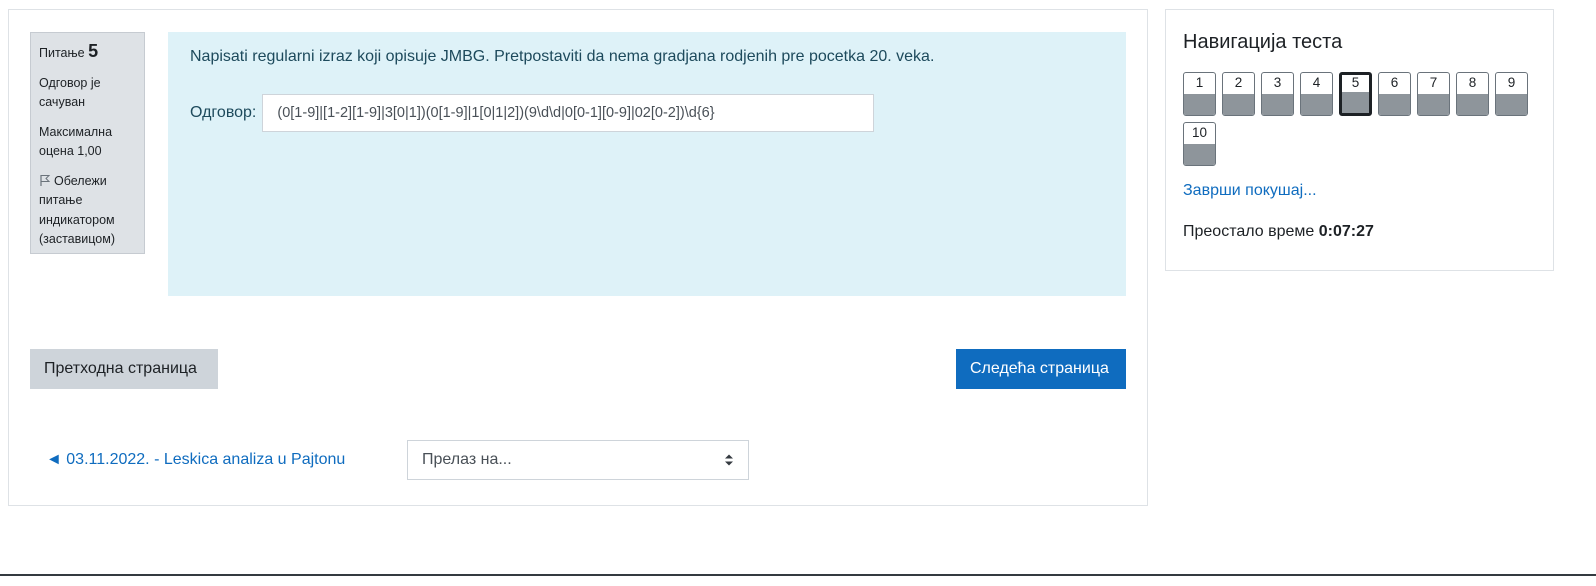 The height and width of the screenshot is (586, 1596). What do you see at coordinates (729, 460) in the screenshot?
I see `select-arrows-icon` at bounding box center [729, 460].